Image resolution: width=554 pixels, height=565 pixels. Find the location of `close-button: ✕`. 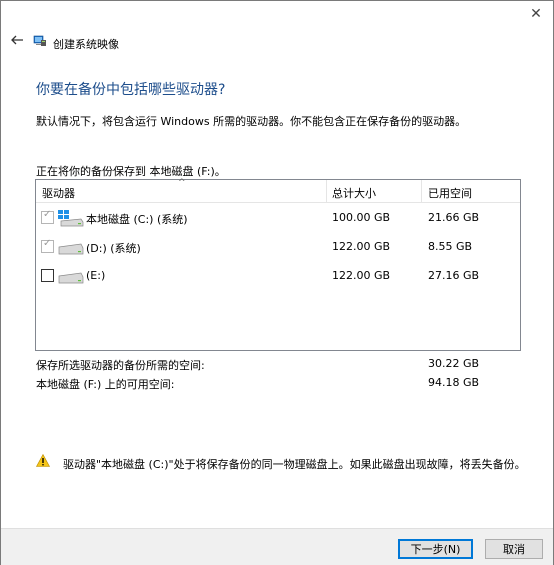

close-button: ✕ is located at coordinates (536, 14).